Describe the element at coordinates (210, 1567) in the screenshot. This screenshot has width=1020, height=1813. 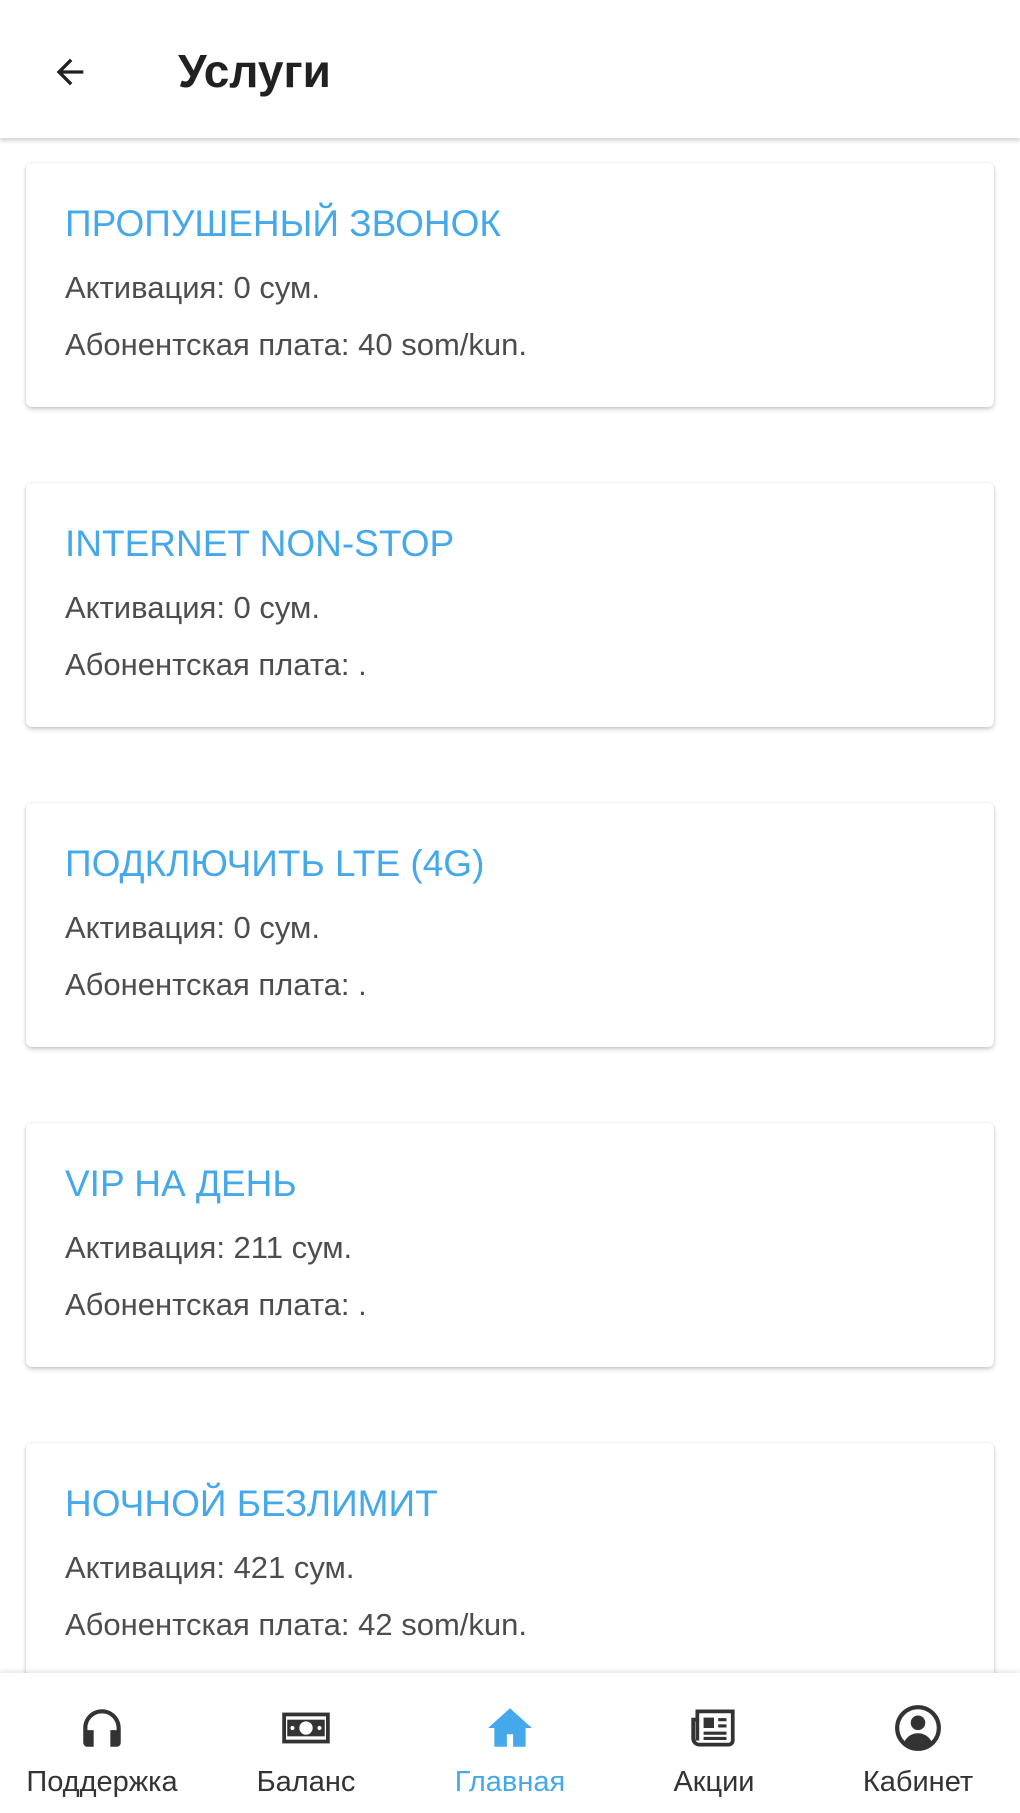
I see `service-activation: Активация: 421 сум.` at that location.